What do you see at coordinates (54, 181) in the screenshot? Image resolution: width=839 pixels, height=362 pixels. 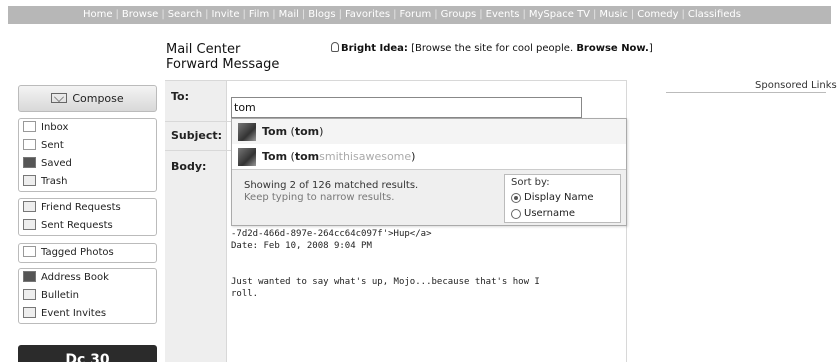 I see `sidebar-item-label: Trash` at bounding box center [54, 181].